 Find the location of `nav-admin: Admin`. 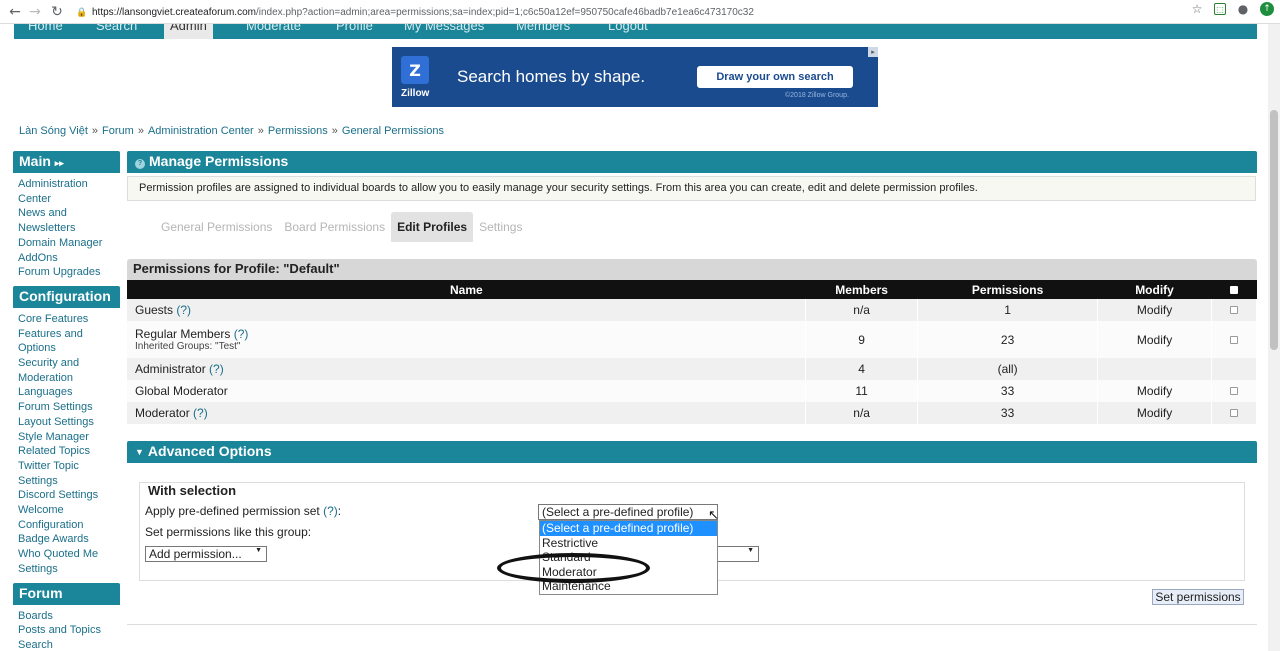

nav-admin: Admin is located at coordinates (188, 31).